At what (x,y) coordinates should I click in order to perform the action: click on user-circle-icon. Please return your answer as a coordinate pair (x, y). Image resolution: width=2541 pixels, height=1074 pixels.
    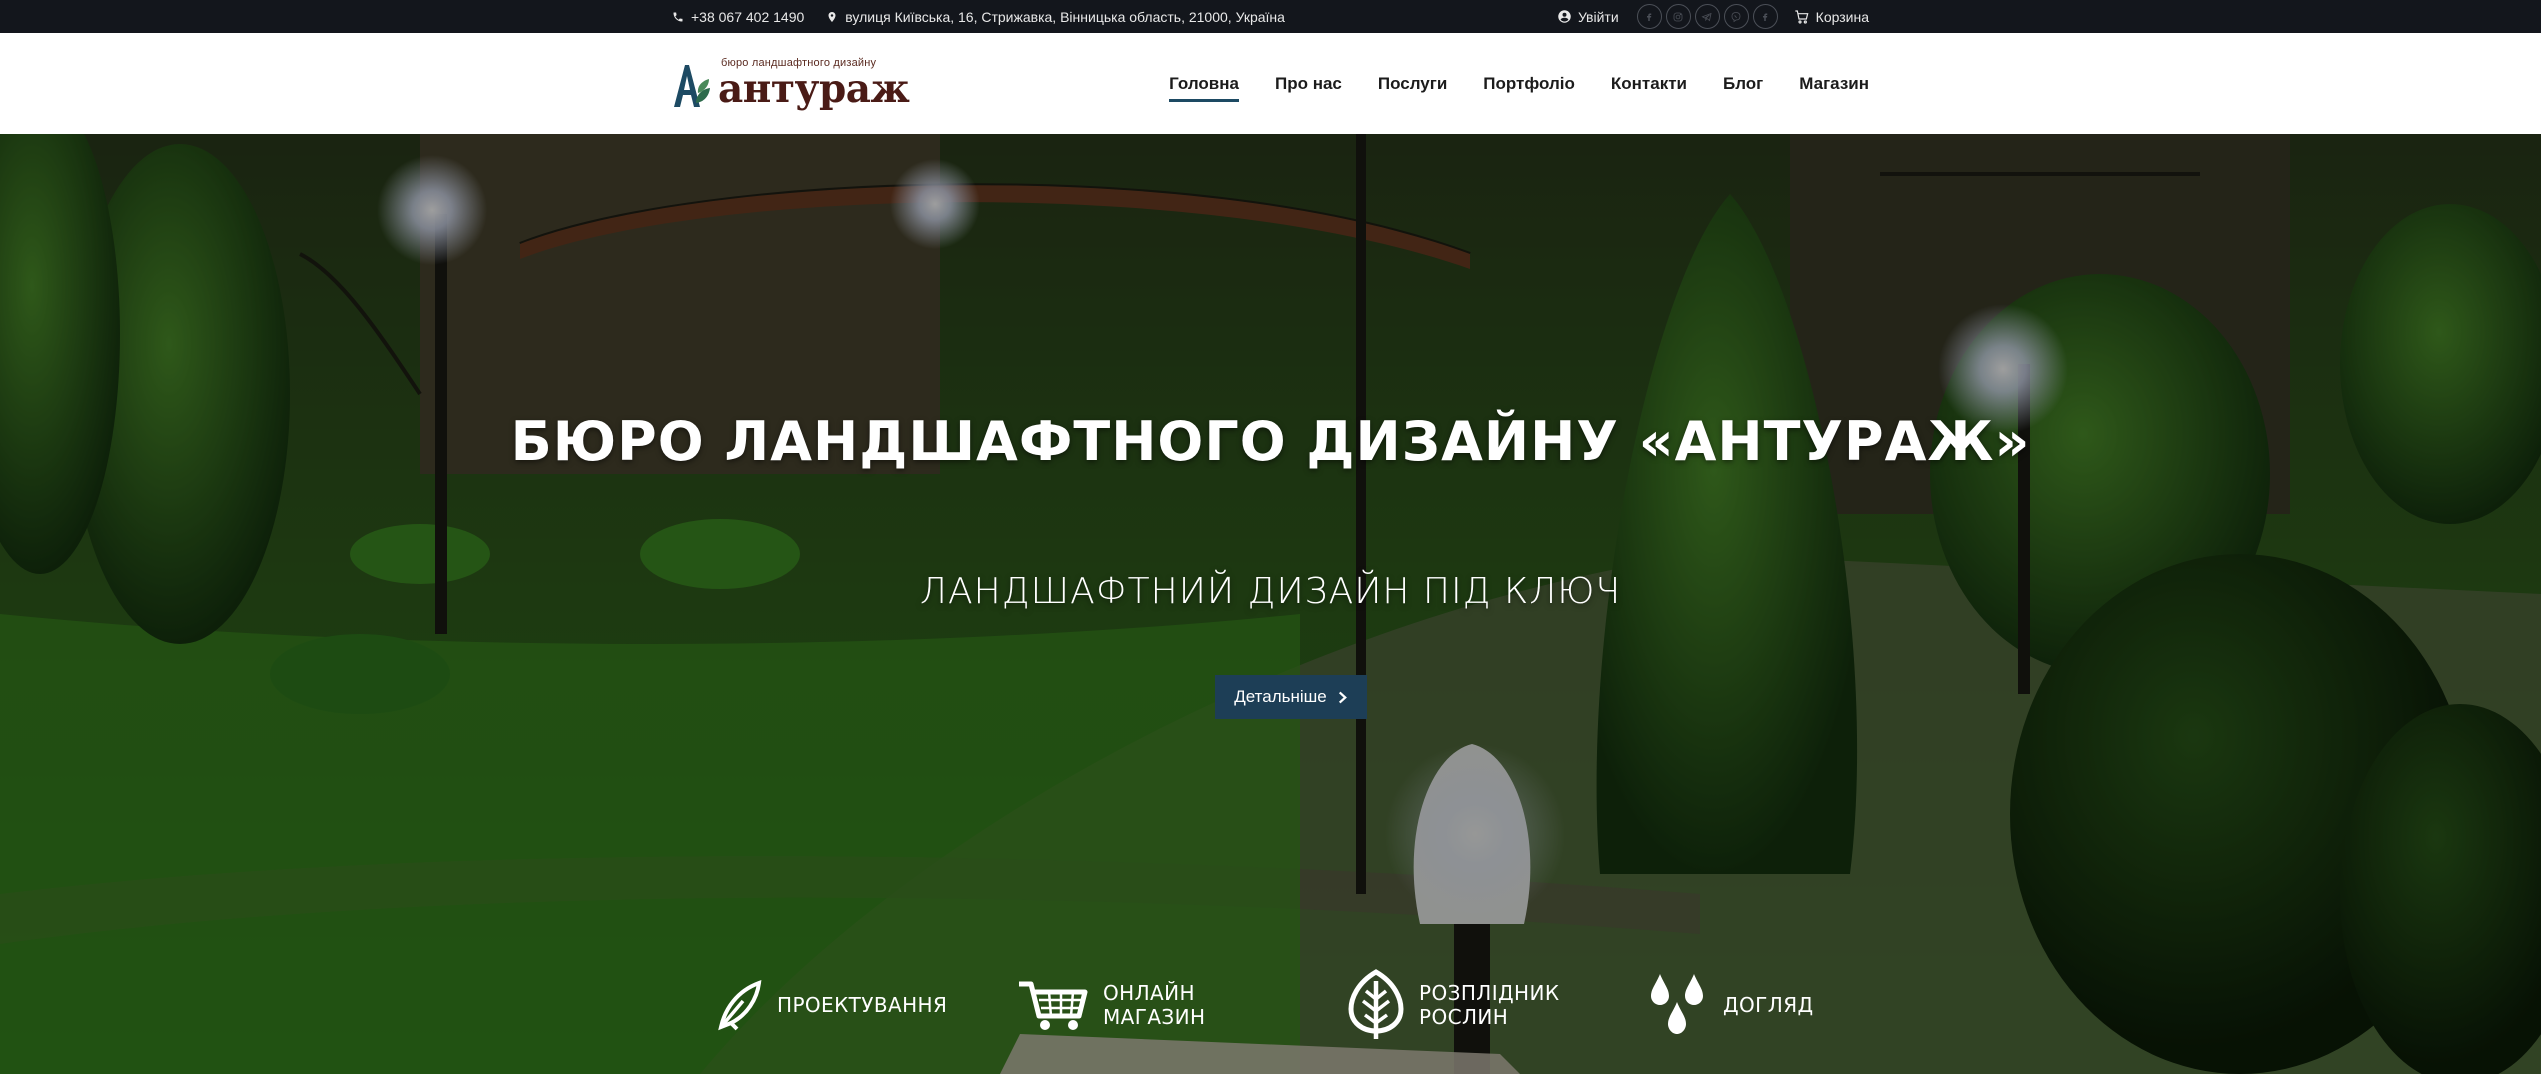
    Looking at the image, I should click on (1564, 16).